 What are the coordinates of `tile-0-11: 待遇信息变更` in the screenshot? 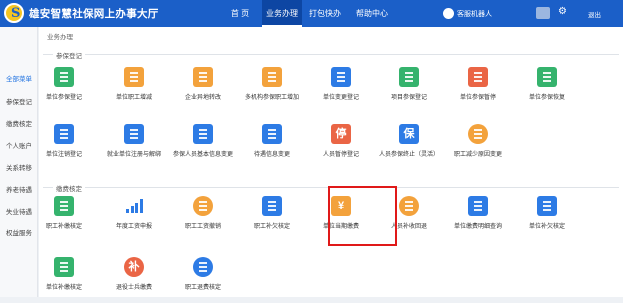 It's located at (272, 147).